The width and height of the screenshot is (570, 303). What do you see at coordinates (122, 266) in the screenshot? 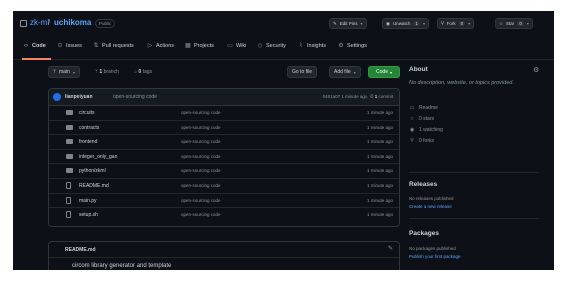
I see `readme-body-text: circom library generator and template` at bounding box center [122, 266].